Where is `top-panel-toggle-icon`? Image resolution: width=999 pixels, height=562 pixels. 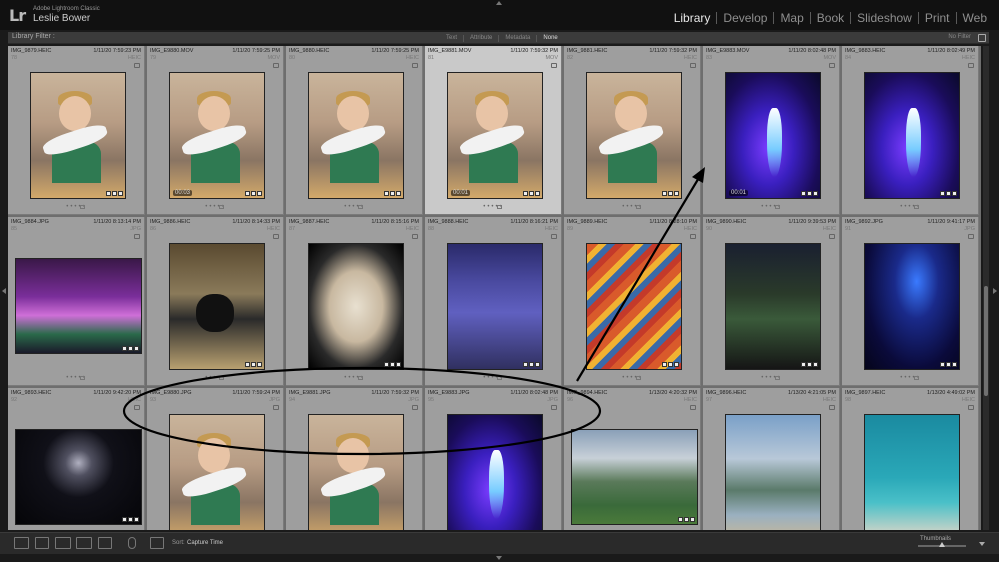
top-panel-toggle-icon is located at coordinates (499, 3).